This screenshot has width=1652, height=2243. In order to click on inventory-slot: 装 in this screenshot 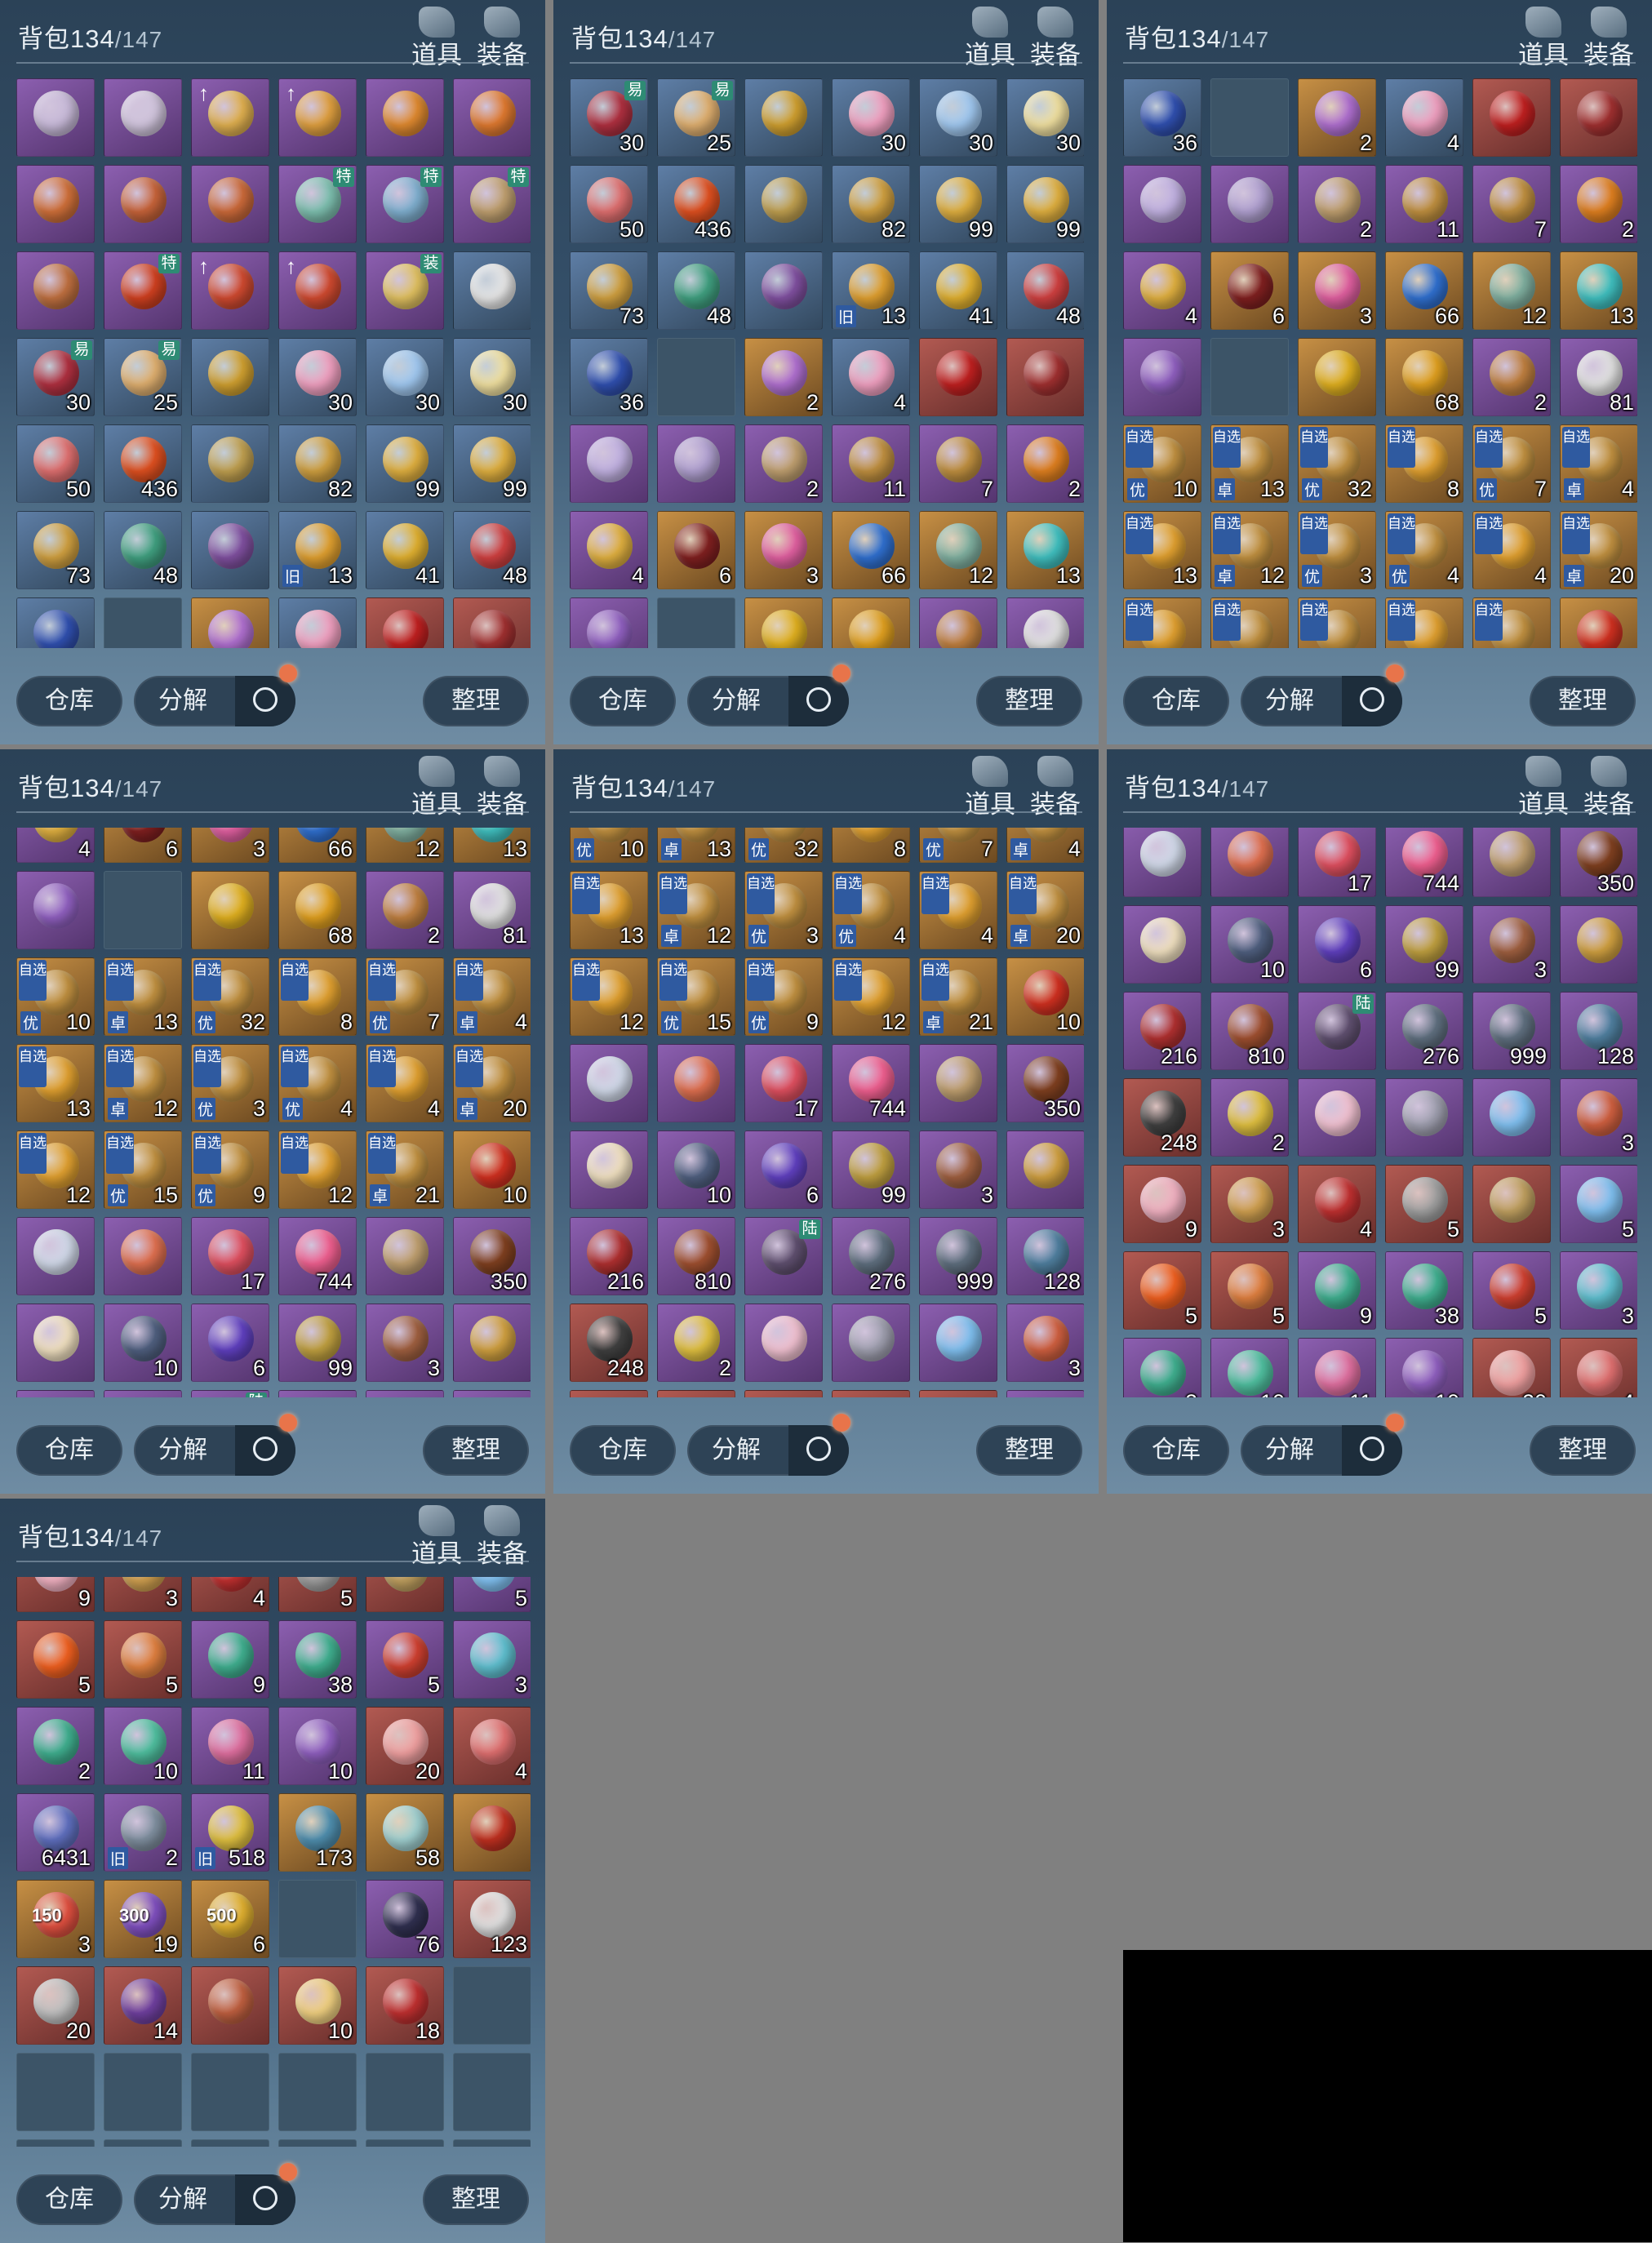, I will do `click(405, 290)`.